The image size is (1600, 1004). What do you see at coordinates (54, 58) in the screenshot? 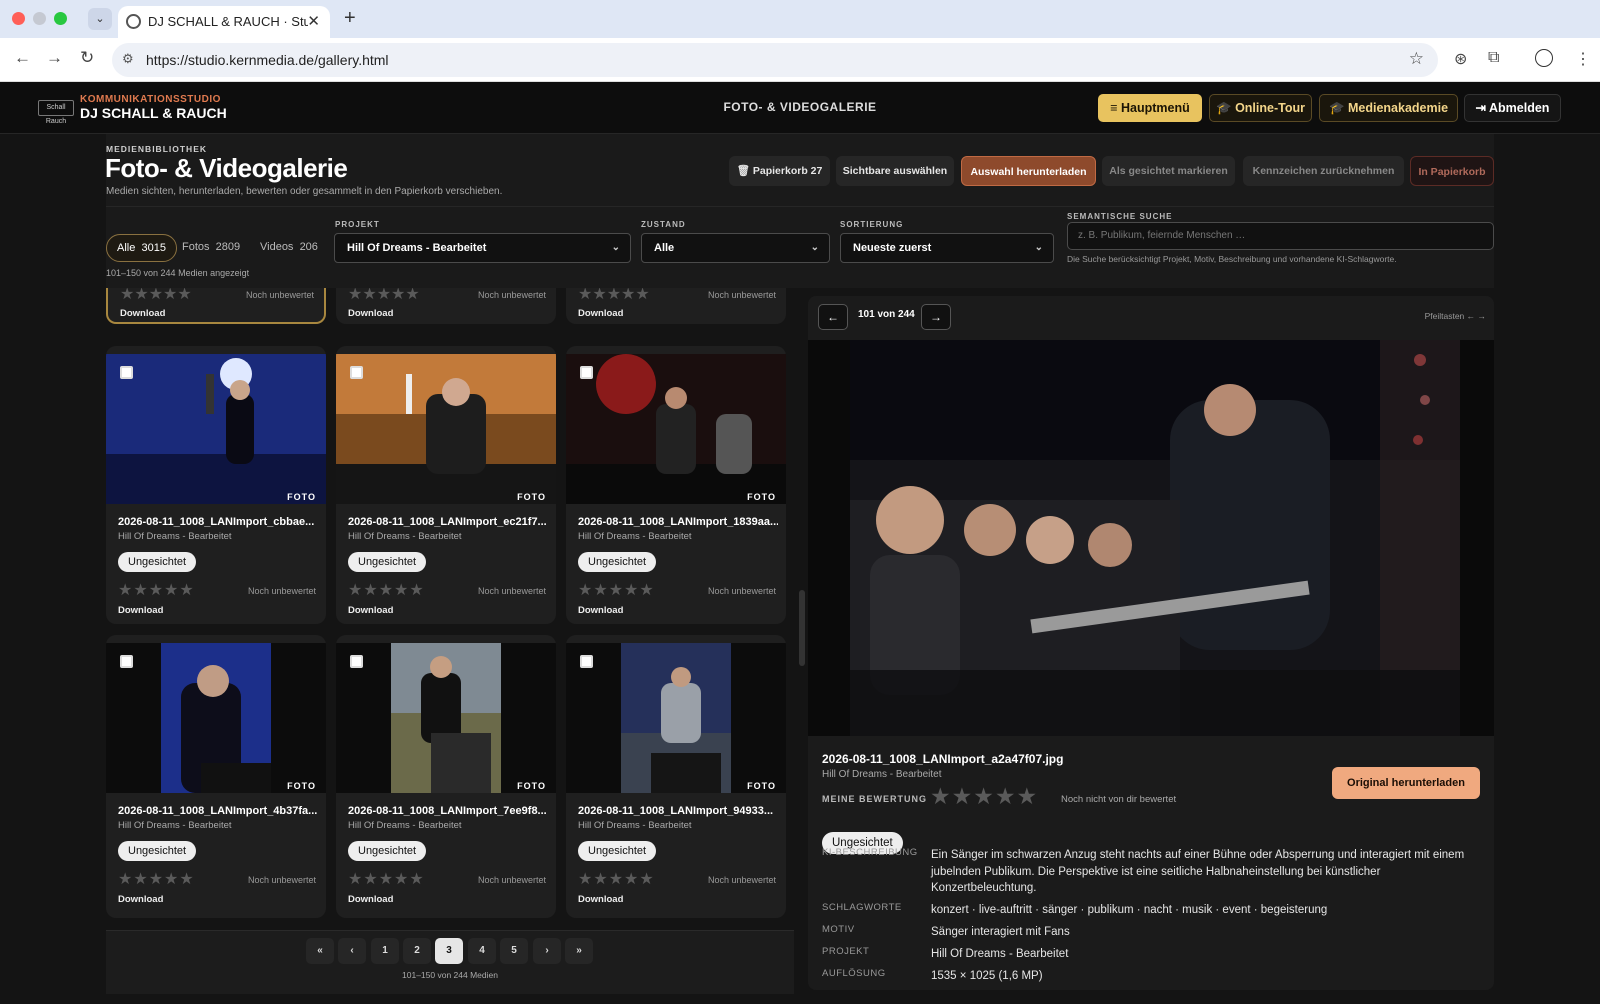
I see `forward-arrow-icon: →` at bounding box center [54, 58].